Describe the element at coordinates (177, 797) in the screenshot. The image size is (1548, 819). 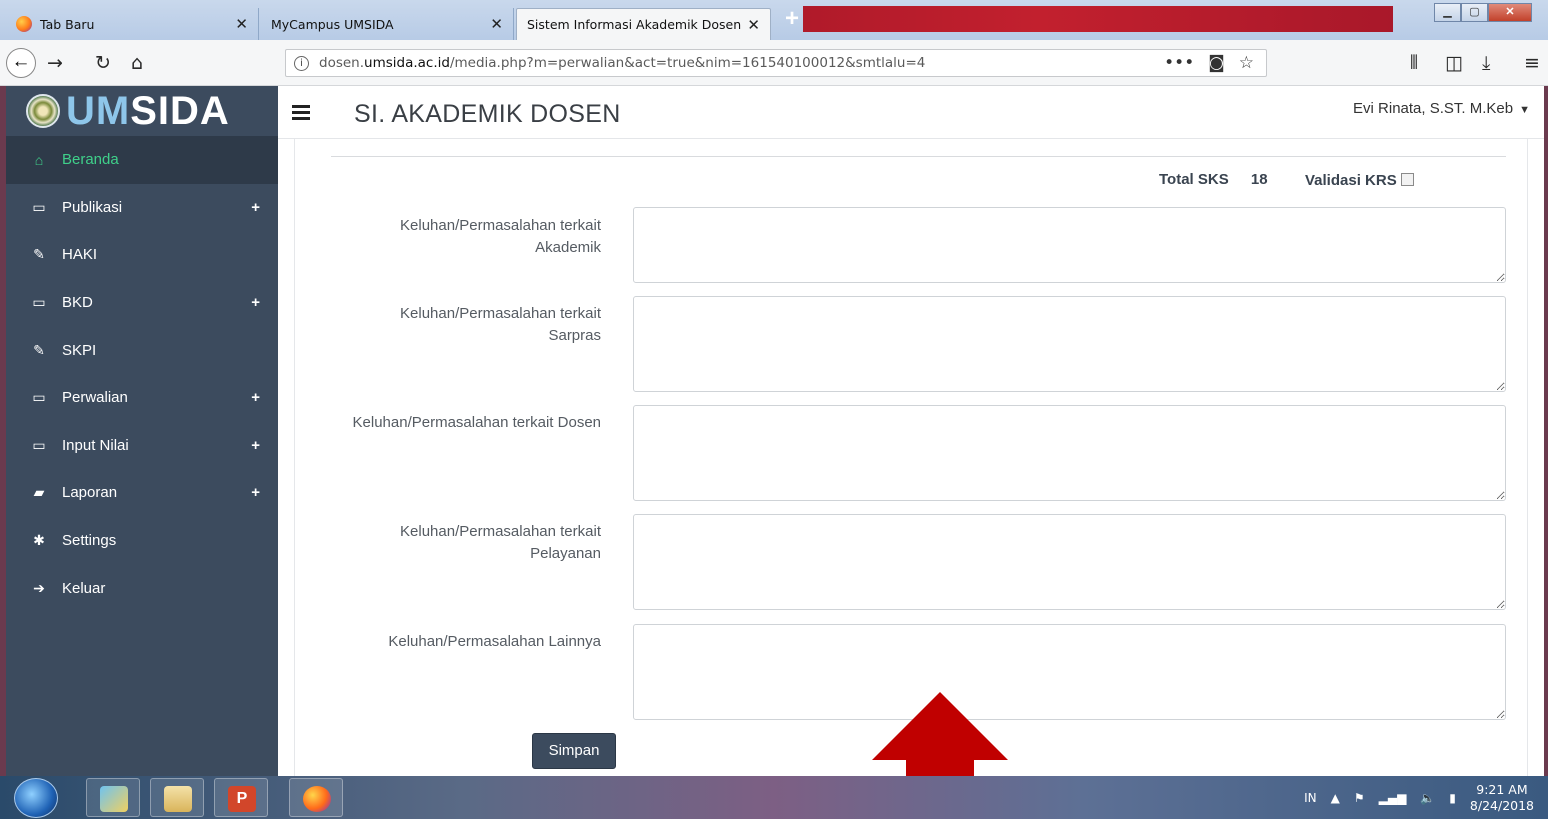
I see `file-manager-icon` at that location.